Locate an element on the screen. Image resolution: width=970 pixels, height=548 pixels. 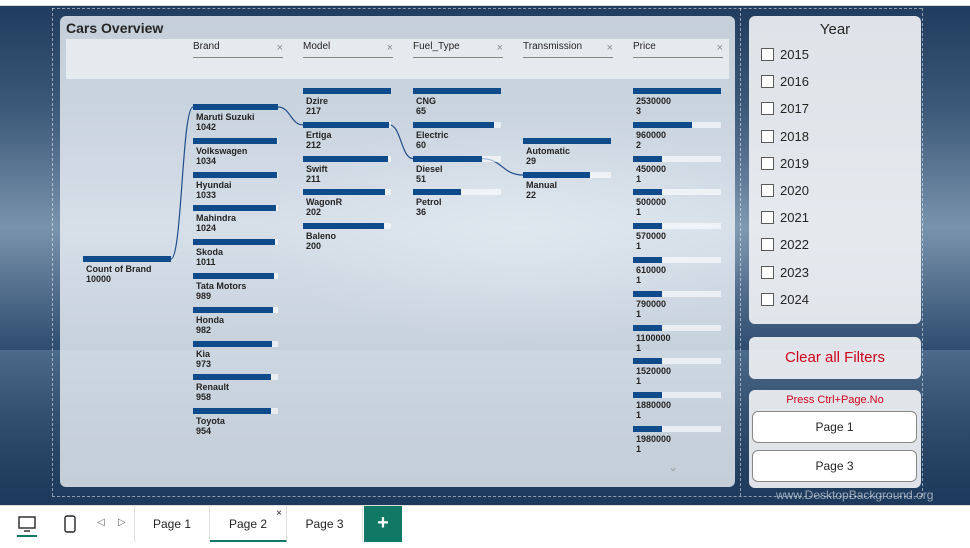
tab-page-1: Page 1 is located at coordinates (172, 524).